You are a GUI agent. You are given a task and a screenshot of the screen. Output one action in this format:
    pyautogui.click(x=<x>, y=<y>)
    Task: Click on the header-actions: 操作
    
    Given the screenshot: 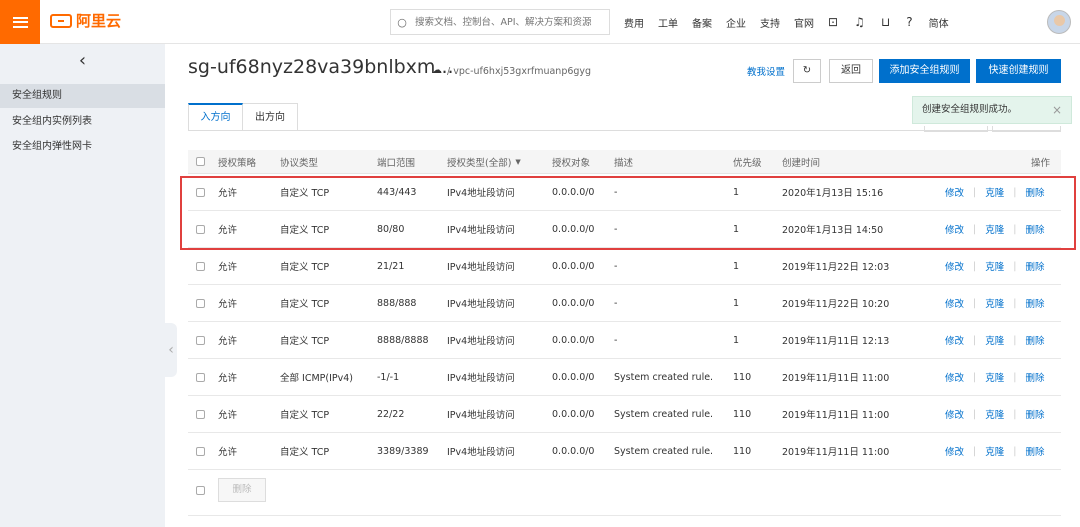 What is the action you would take?
    pyautogui.click(x=1041, y=163)
    